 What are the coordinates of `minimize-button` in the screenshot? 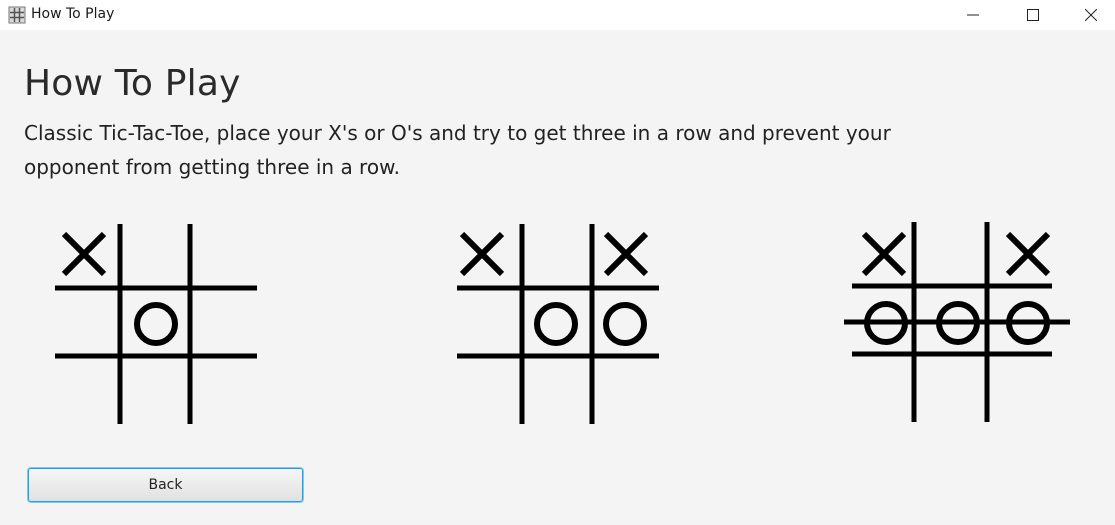 It's located at (973, 15).